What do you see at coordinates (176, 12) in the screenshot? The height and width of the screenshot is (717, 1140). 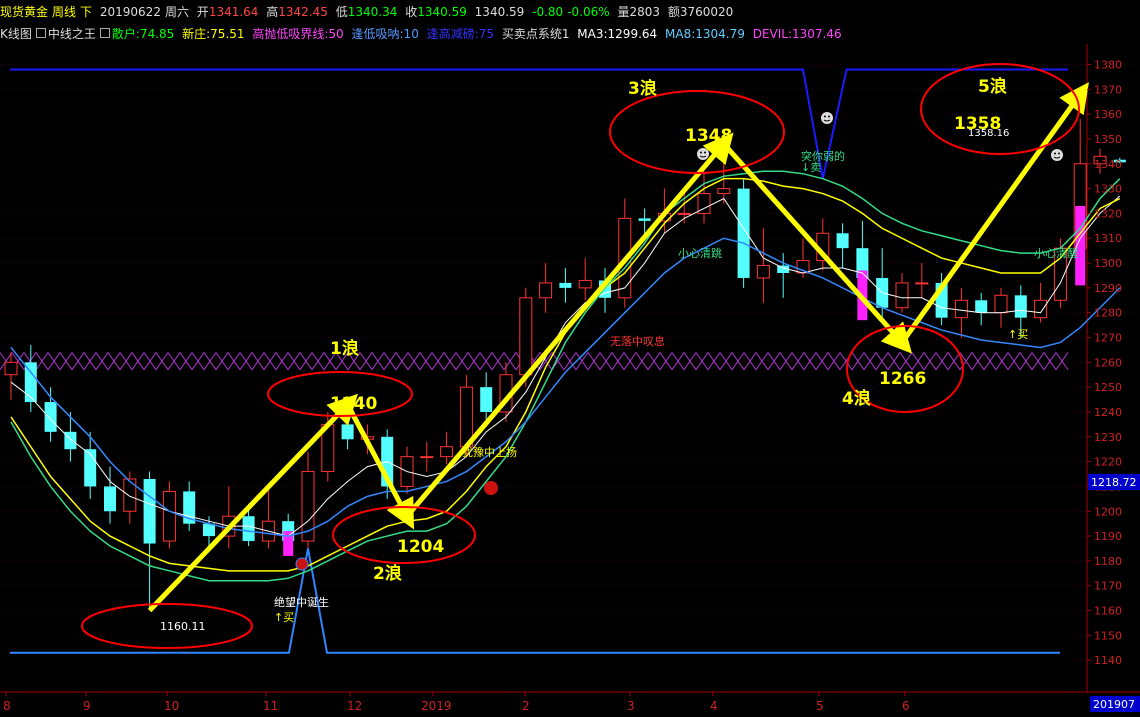 I see `quote-weekday: 周六` at bounding box center [176, 12].